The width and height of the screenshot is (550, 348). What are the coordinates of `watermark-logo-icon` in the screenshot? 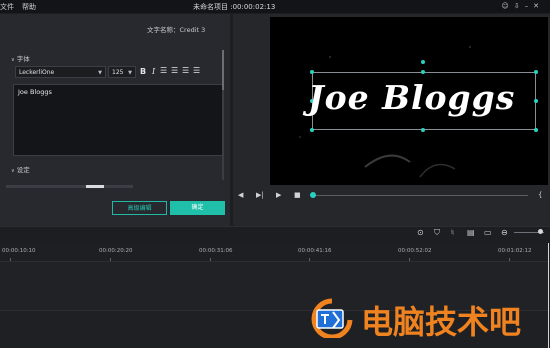 It's located at (332, 318).